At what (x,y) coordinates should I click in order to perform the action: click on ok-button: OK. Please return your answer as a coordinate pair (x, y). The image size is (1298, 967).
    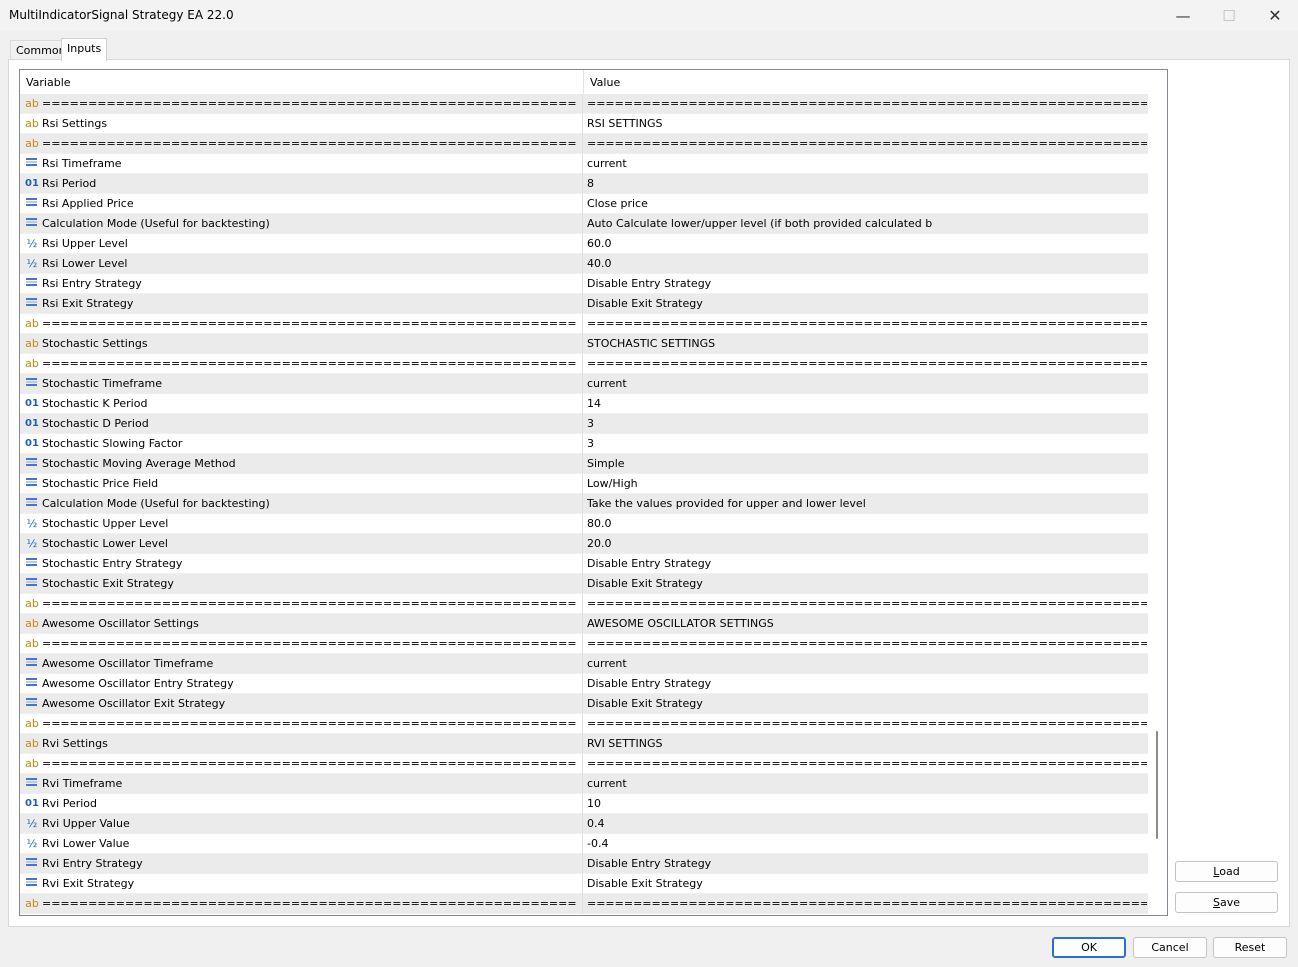
    Looking at the image, I should click on (1089, 947).